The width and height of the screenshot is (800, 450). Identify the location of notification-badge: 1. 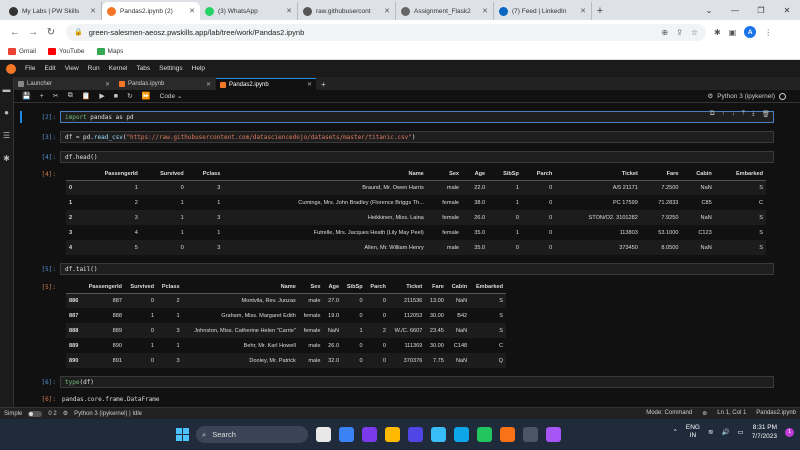
(789, 432).